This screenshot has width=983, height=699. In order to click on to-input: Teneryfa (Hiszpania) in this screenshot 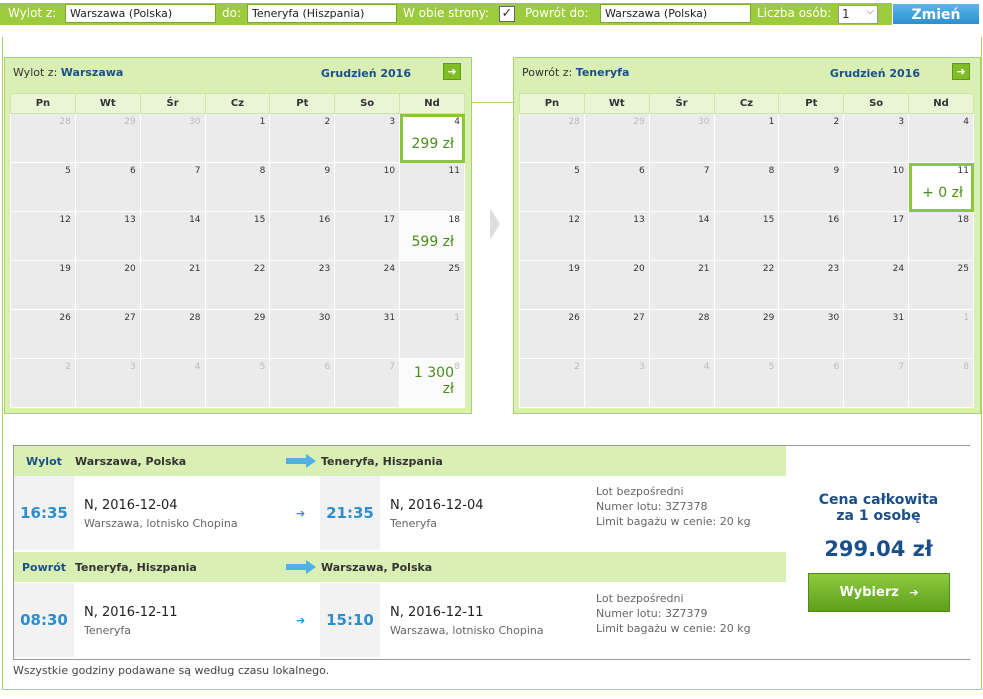, I will do `click(322, 13)`.